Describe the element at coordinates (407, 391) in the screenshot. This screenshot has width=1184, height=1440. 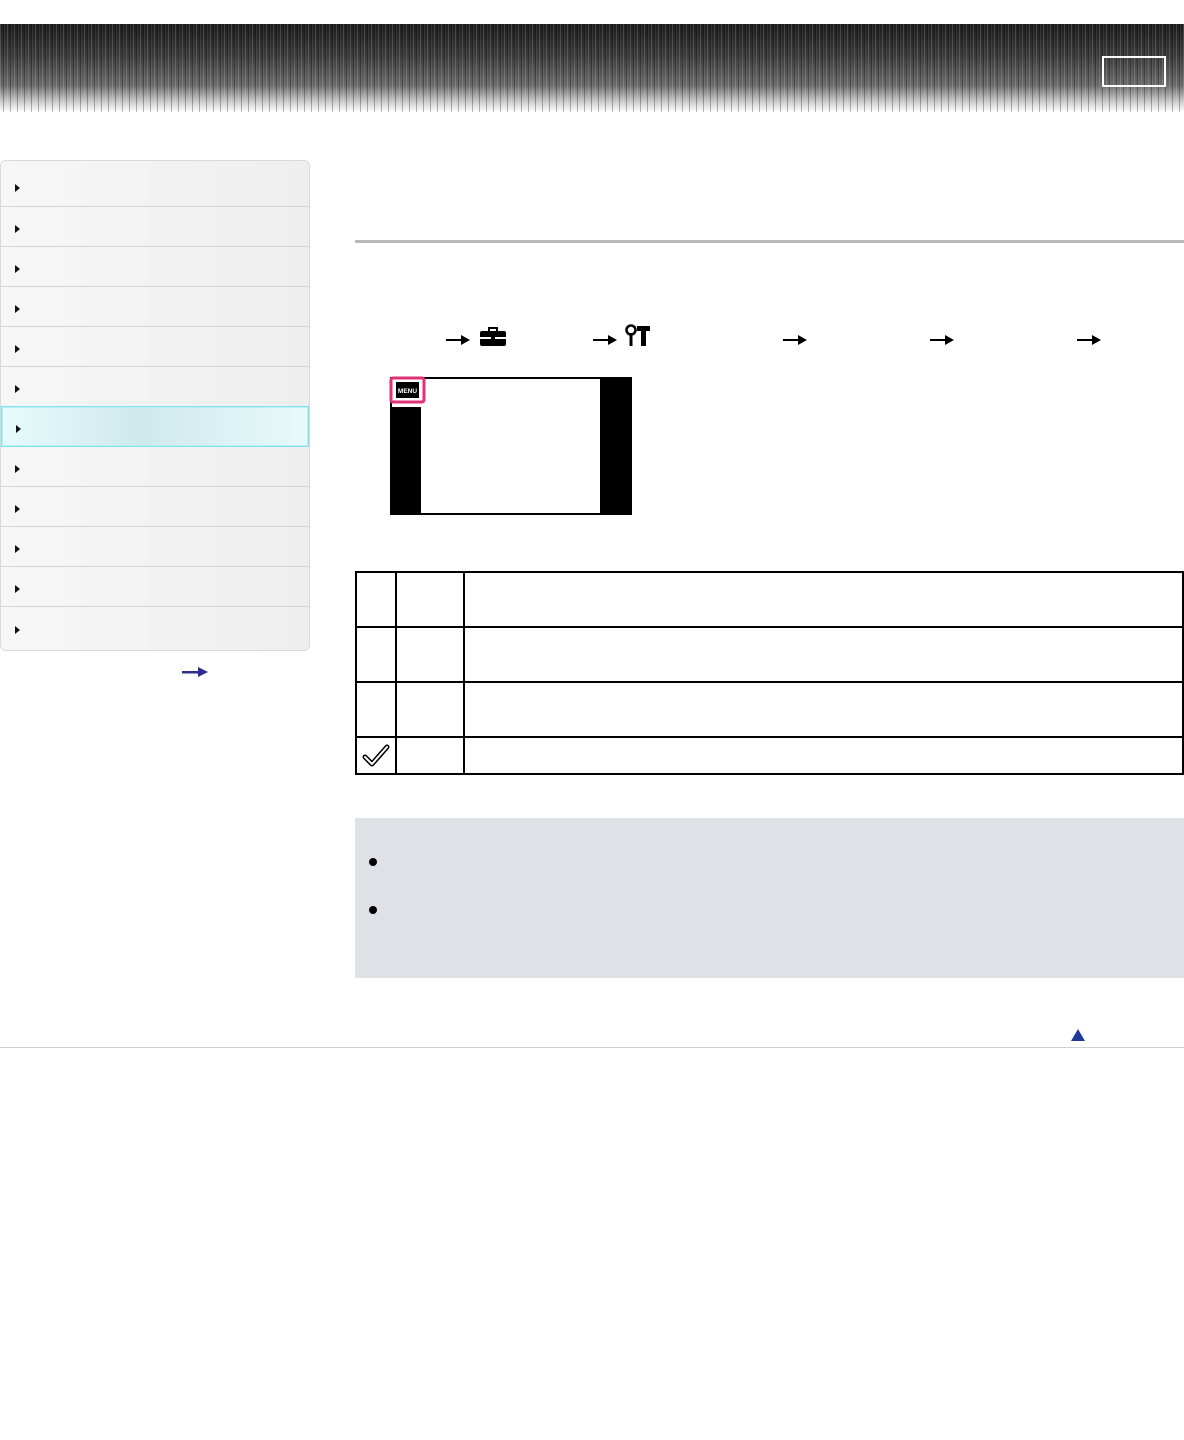
I see `menu-button-label: MENU` at that location.